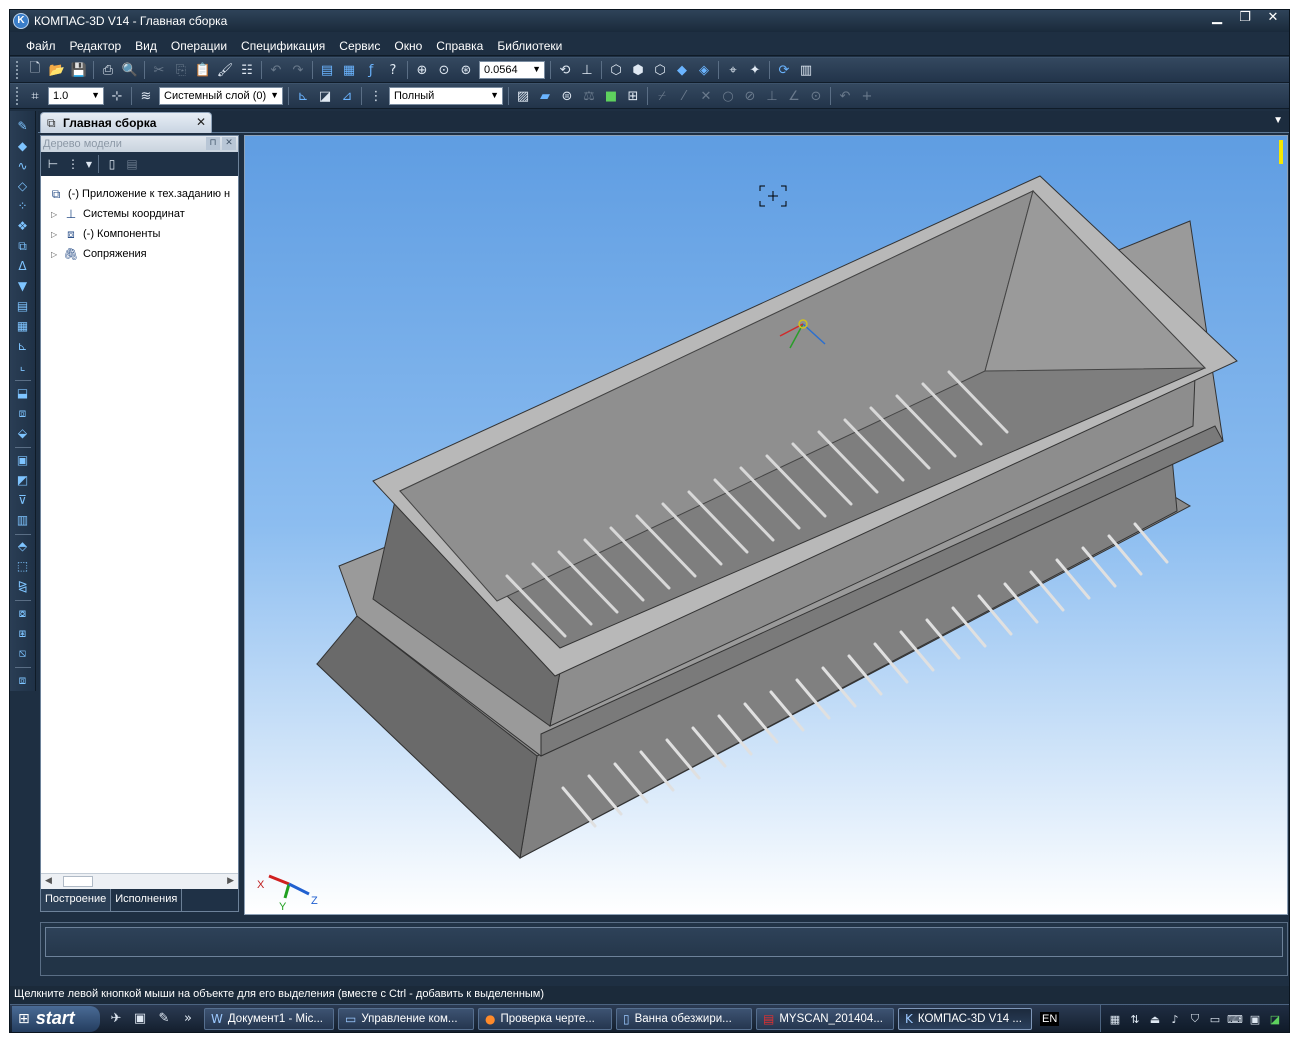 This screenshot has width=1303, height=1047. I want to click on mate-icon: ◇, so click(23, 186).